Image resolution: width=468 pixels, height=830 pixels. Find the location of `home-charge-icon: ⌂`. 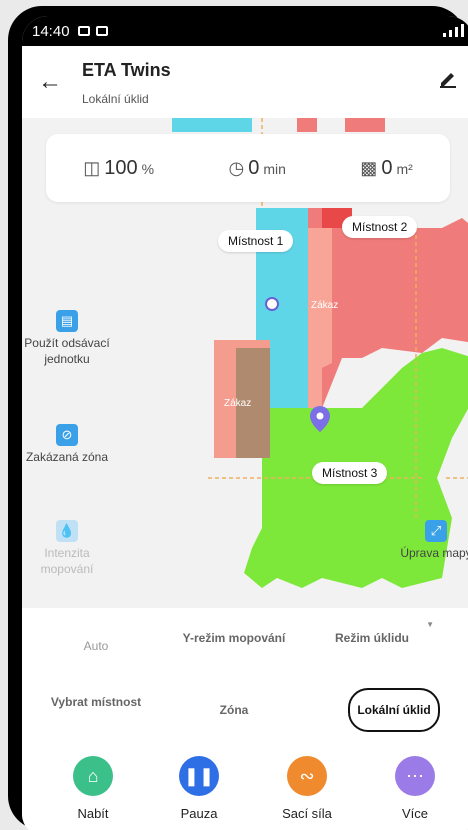

home-charge-icon: ⌂ is located at coordinates (93, 776).